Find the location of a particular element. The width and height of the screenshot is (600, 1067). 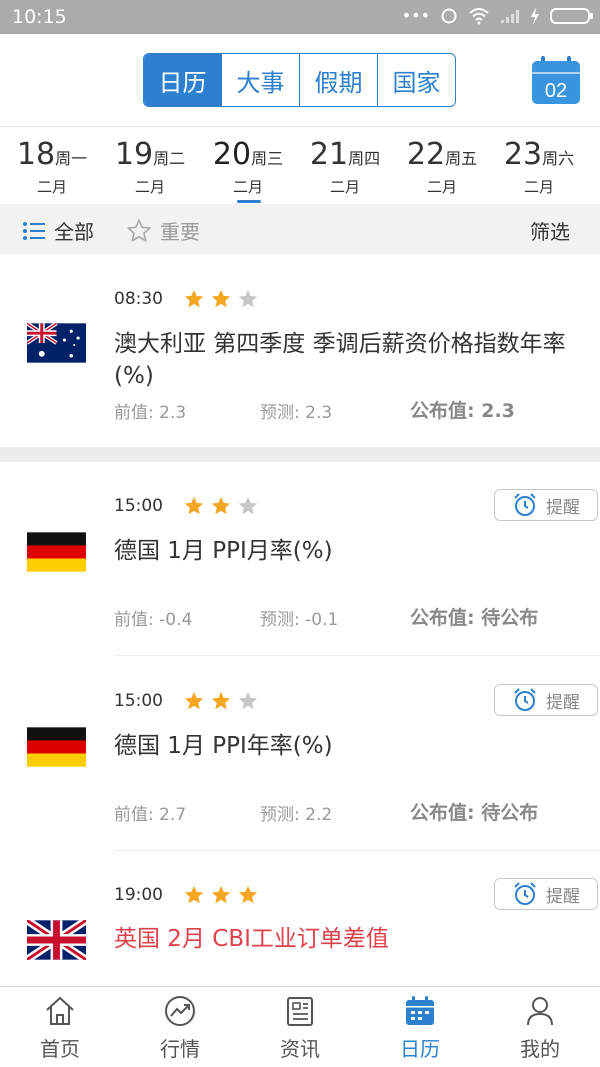

date-day: 23 is located at coordinates (523, 154).